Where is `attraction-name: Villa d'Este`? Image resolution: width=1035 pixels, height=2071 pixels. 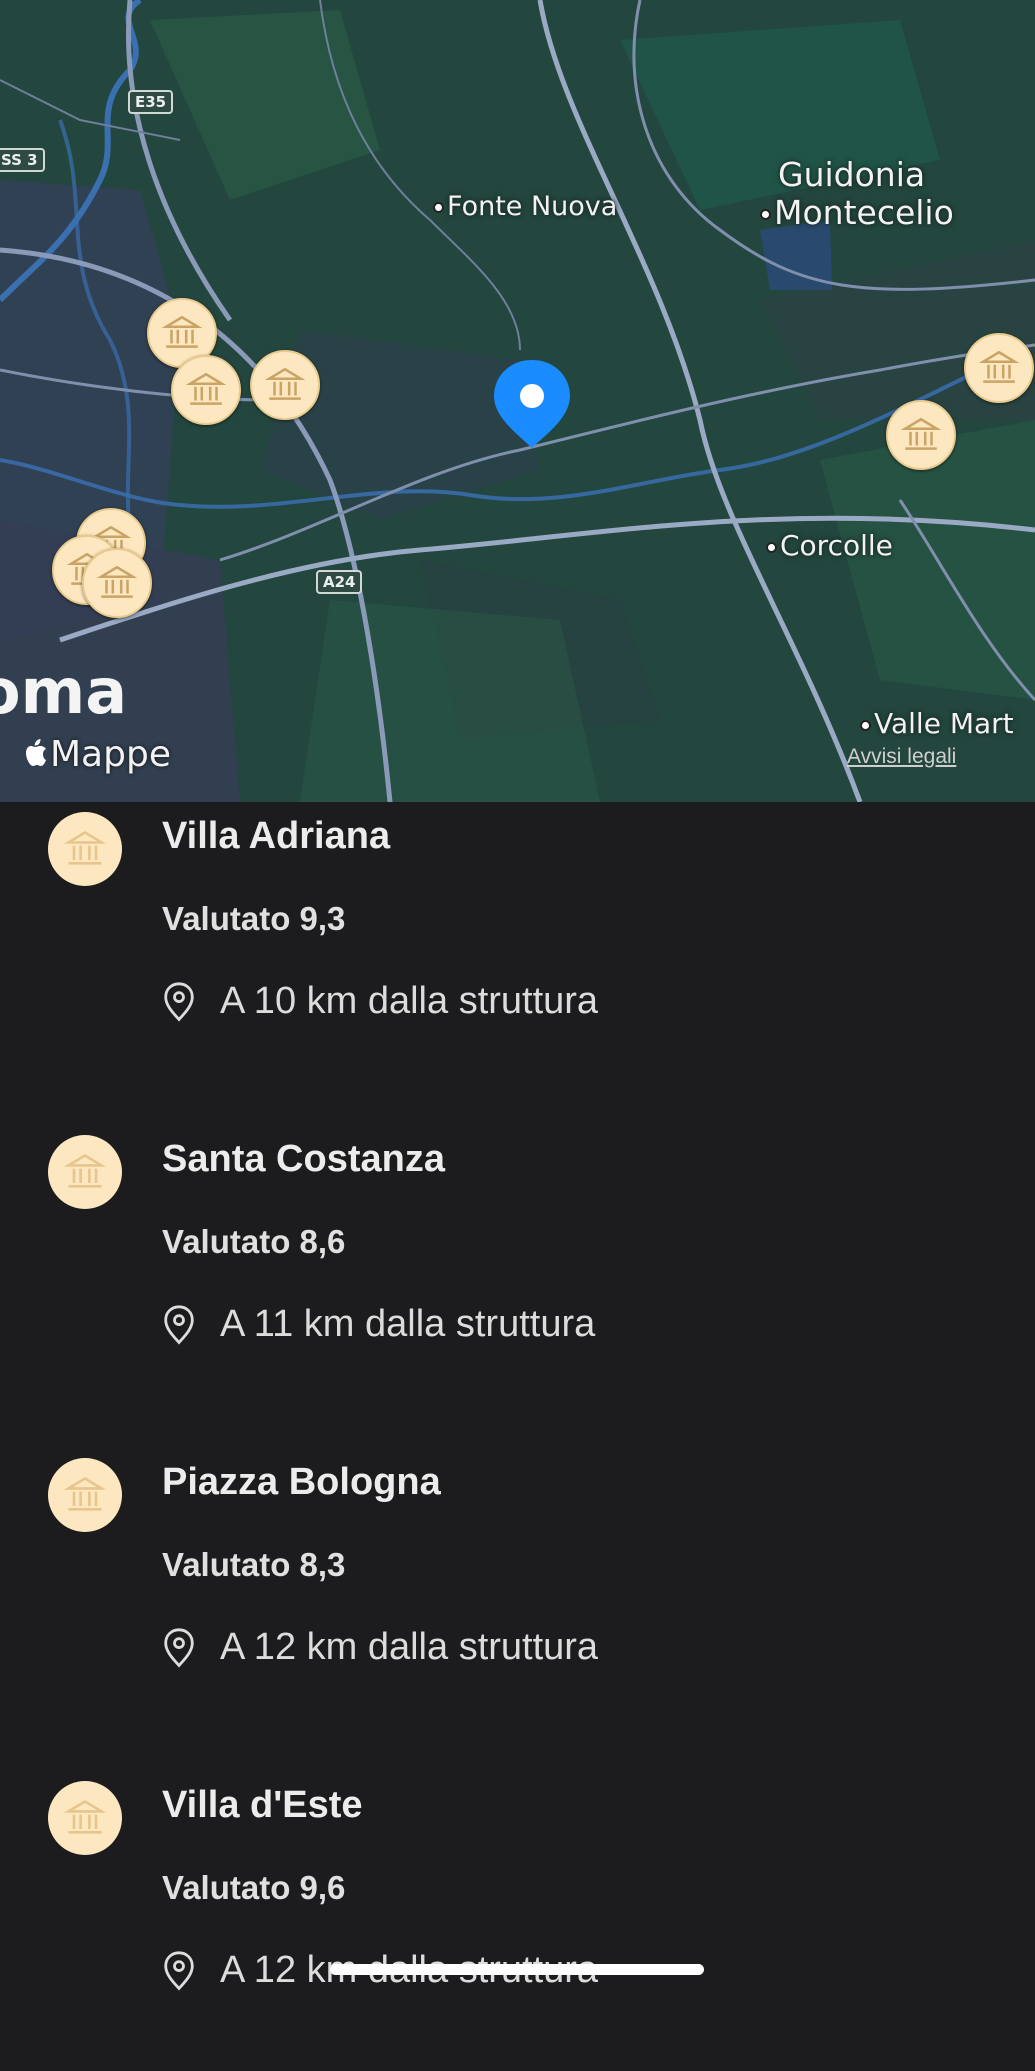 attraction-name: Villa d'Este is located at coordinates (262, 1805).